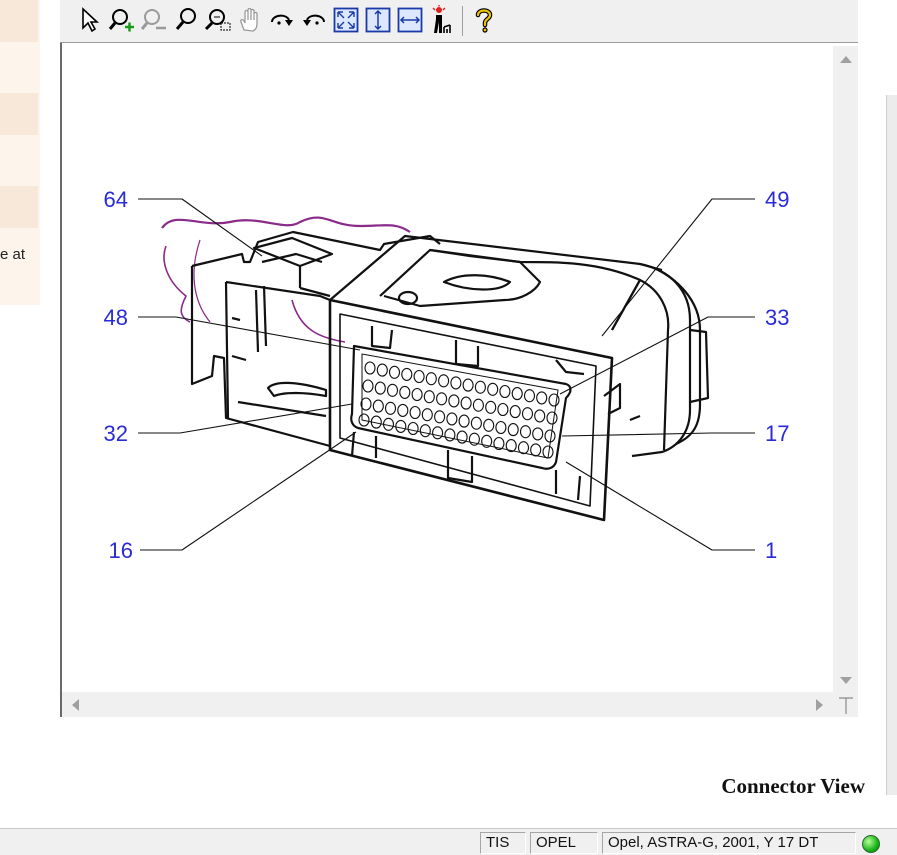 Image resolution: width=897 pixels, height=855 pixels. I want to click on horizontal-scrollbar, so click(447, 704).